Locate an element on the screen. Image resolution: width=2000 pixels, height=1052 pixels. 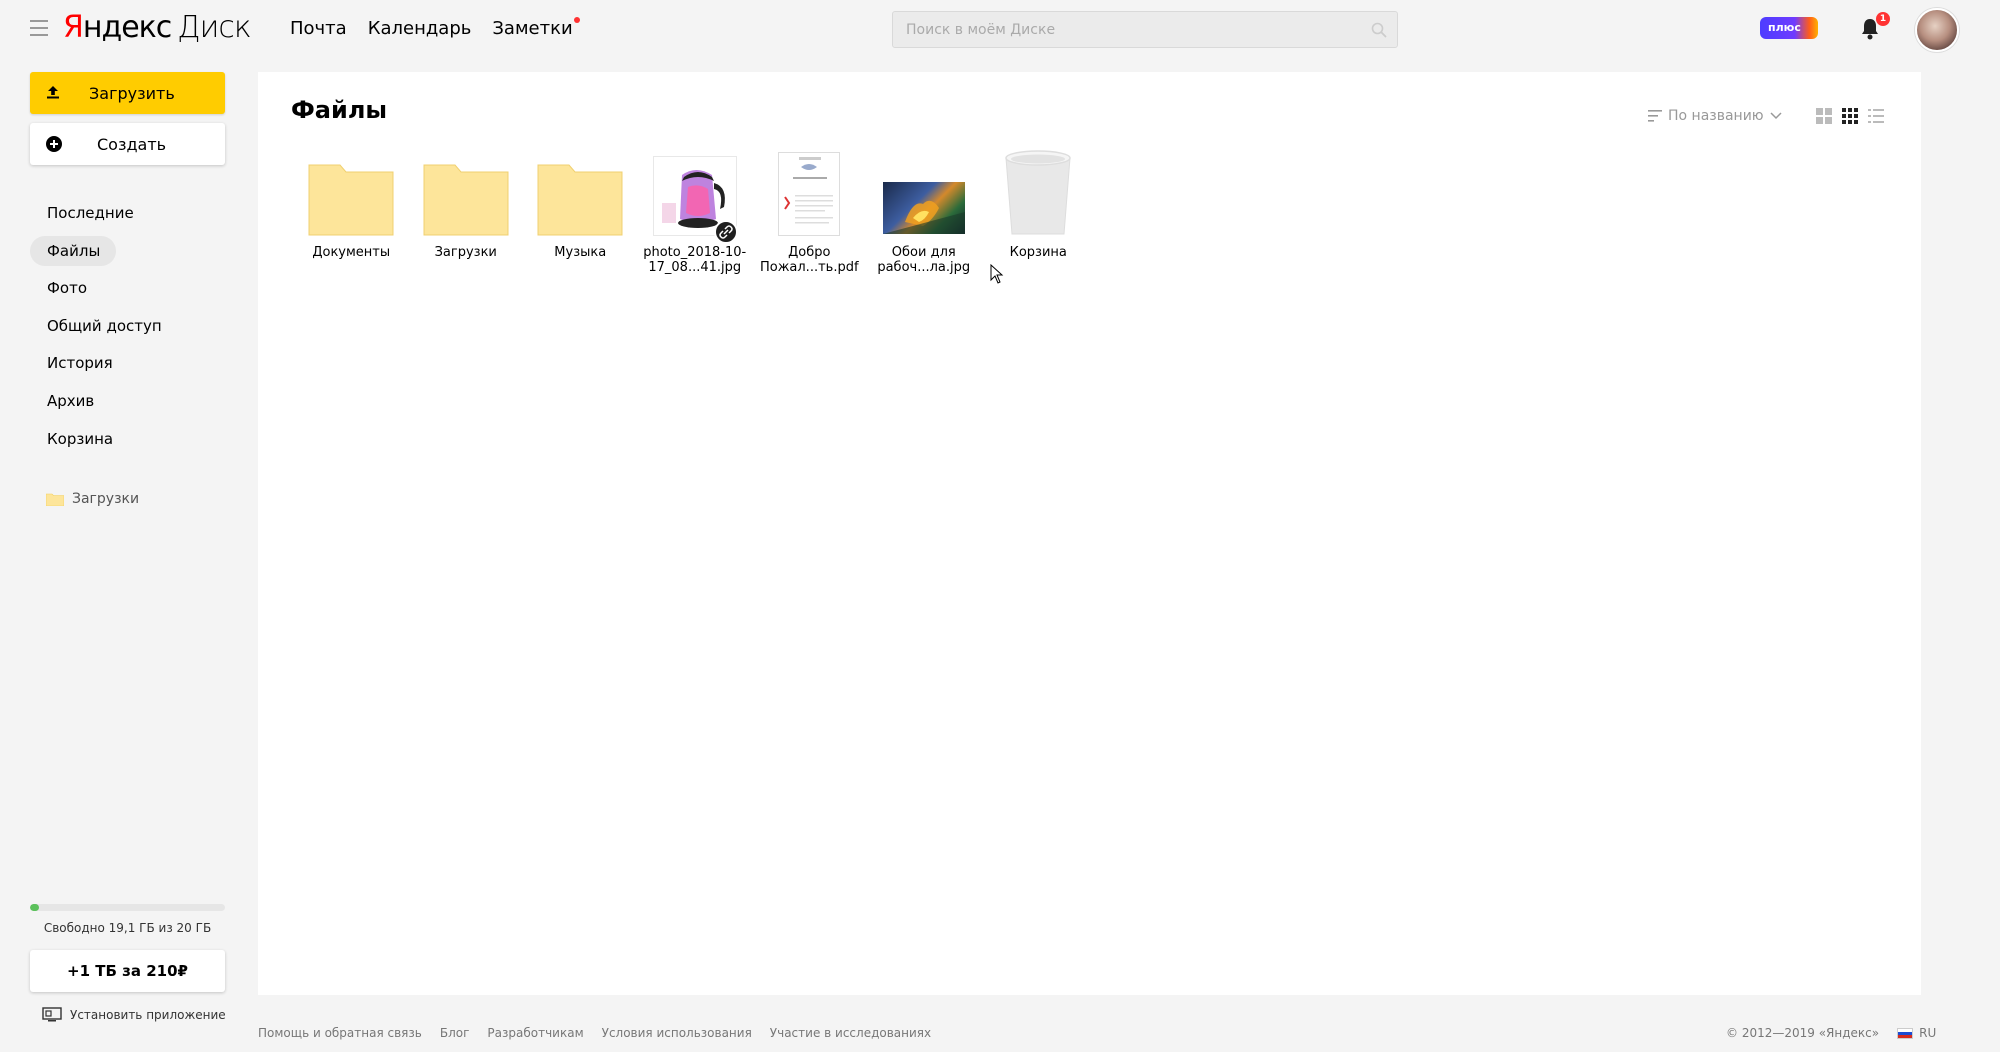
sidebar-item-recent: Последние is located at coordinates (82, 213).